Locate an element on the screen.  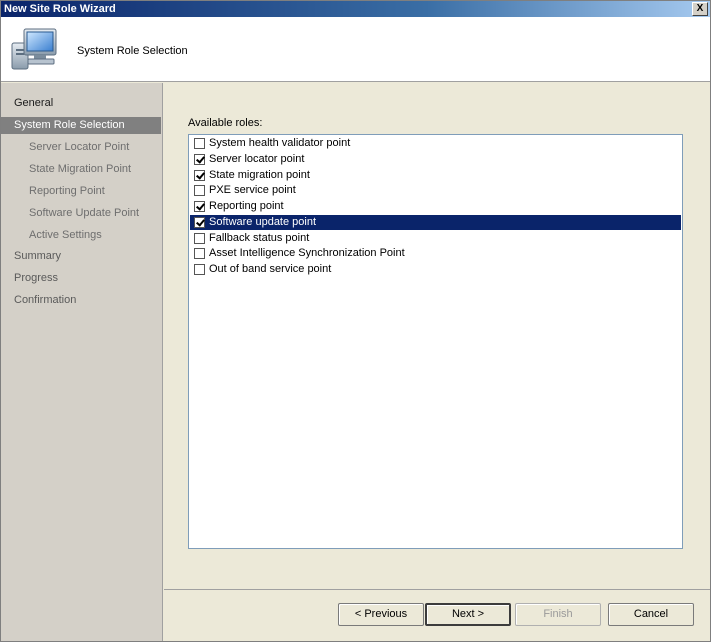
nav-step-general: General is located at coordinates (81, 103).